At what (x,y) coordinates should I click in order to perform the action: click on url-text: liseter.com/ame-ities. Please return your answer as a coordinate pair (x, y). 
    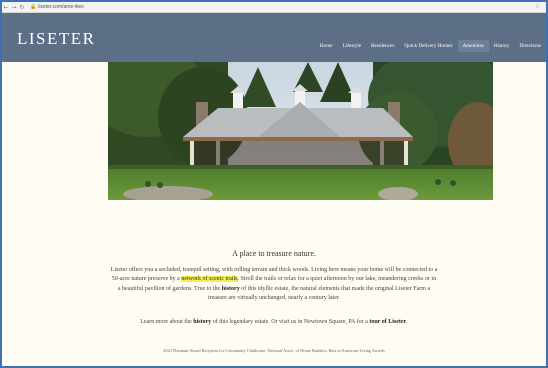
    Looking at the image, I should click on (61, 7).